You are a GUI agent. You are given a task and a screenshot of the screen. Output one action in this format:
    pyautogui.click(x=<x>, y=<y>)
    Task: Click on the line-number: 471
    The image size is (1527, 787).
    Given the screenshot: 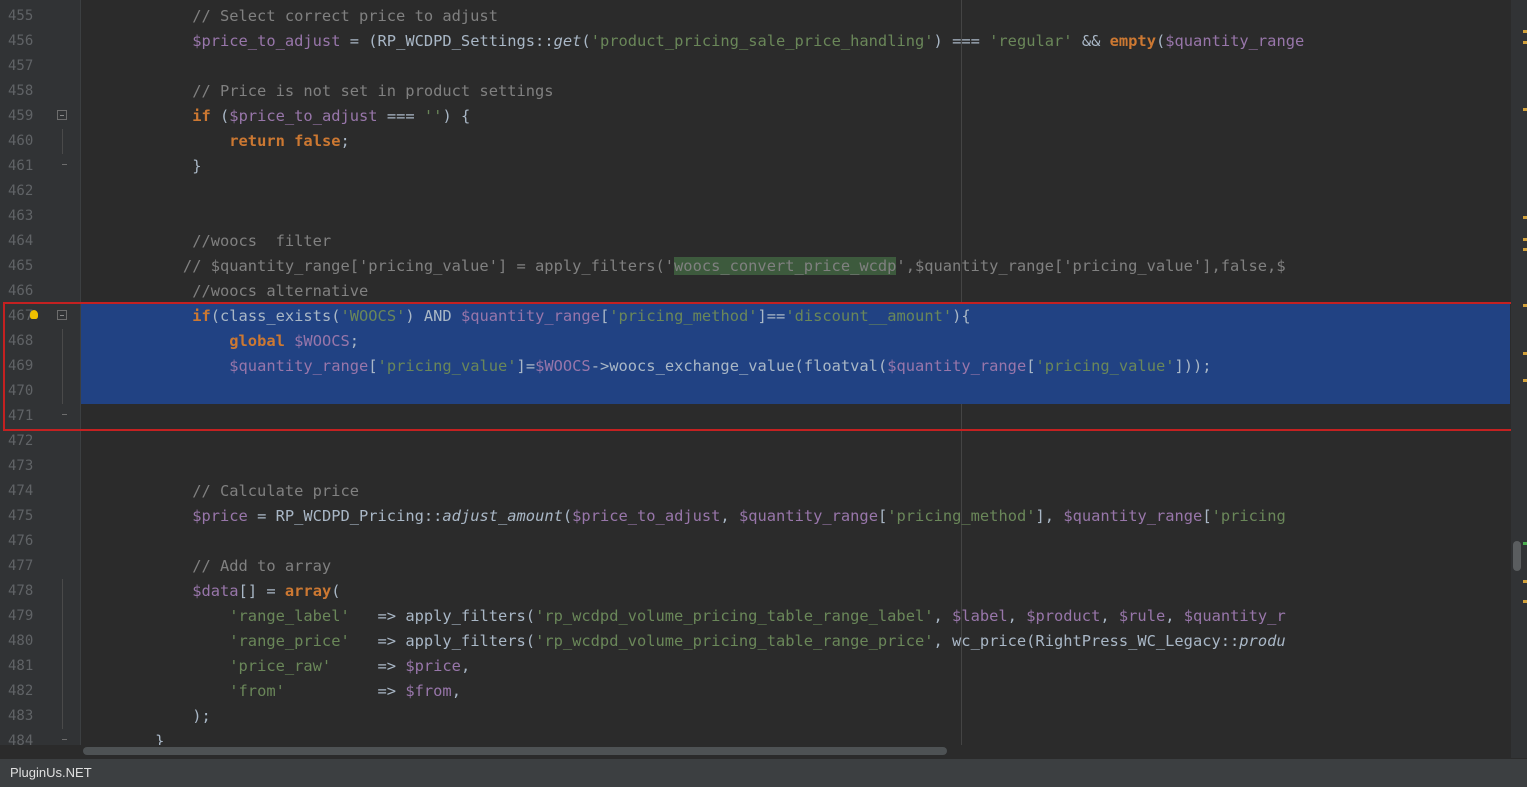 What is the action you would take?
    pyautogui.click(x=40, y=416)
    